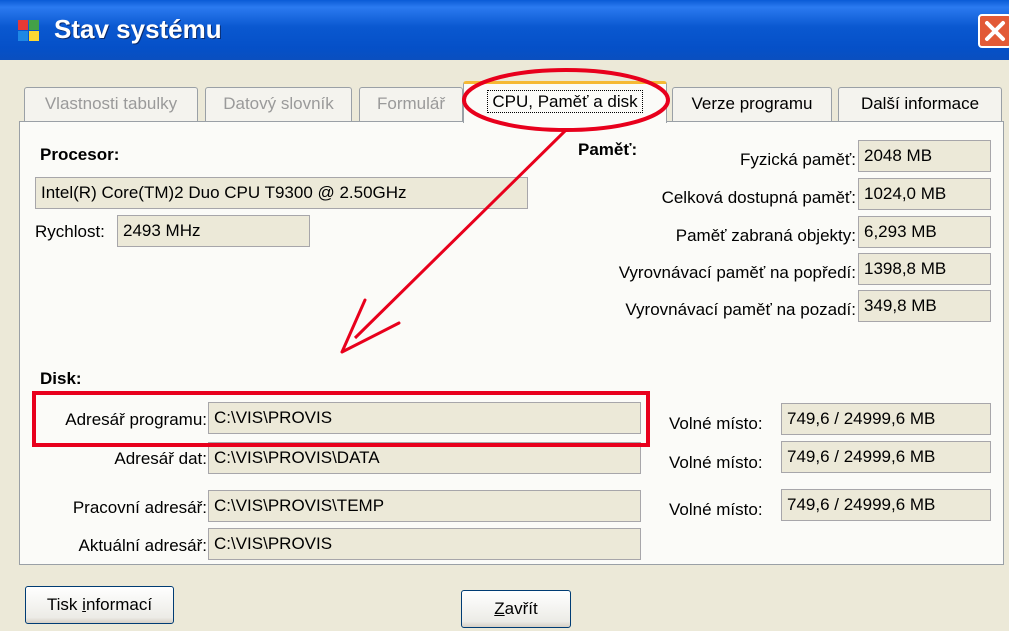 Image resolution: width=1009 pixels, height=631 pixels. Describe the element at coordinates (424, 458) in the screenshot. I see `disk-path-field: C:\VIS\PROVIS\DATA` at that location.